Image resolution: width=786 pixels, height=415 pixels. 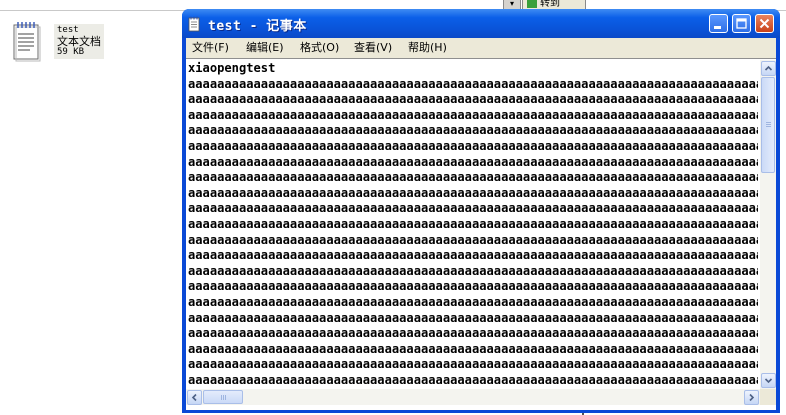 What do you see at coordinates (717, 27) in the screenshot?
I see `minimize-icon` at bounding box center [717, 27].